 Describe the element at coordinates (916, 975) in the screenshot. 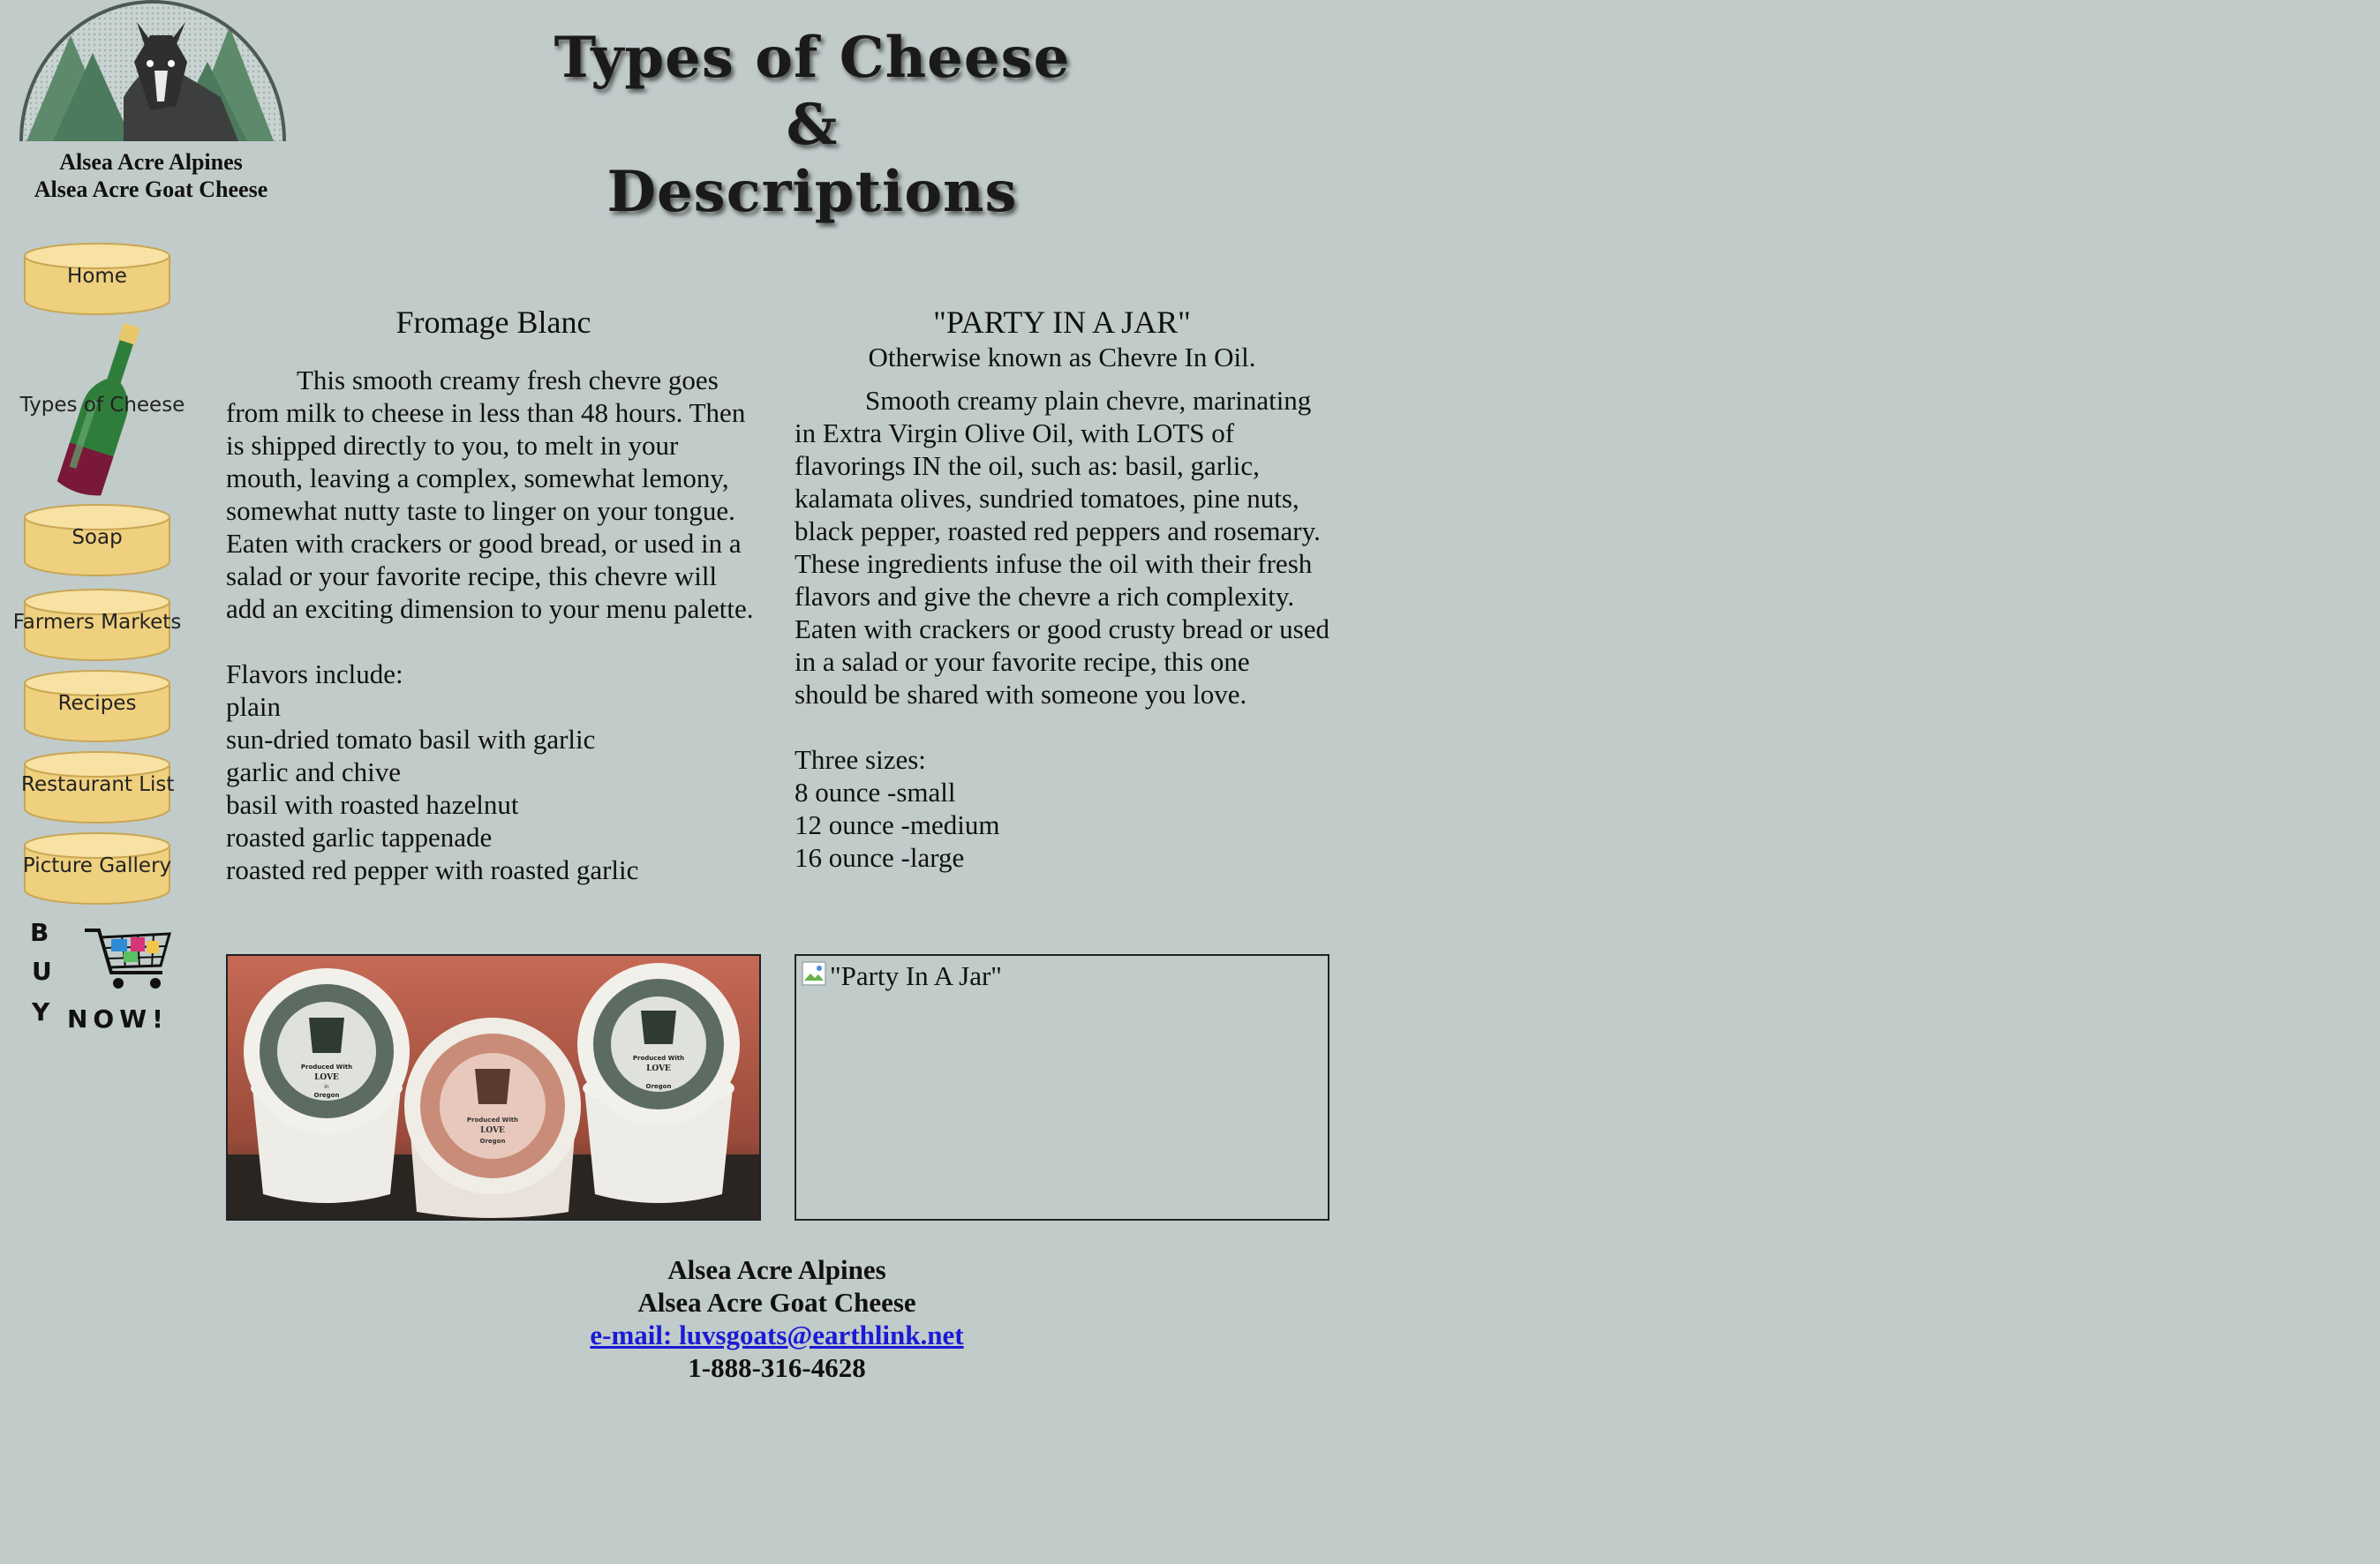

I see `party-in-a-jar-image-alt: "Party In A Jar"` at that location.